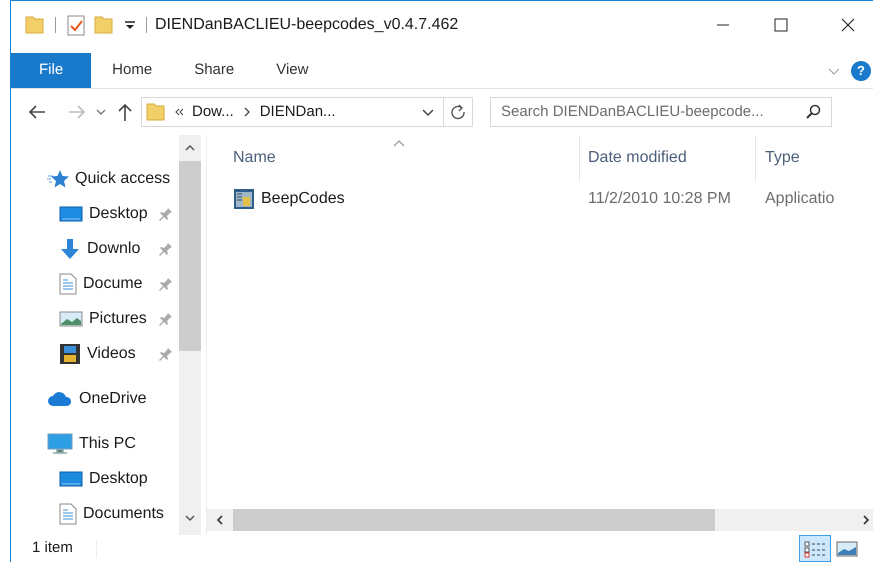 The width and height of the screenshot is (873, 562). Describe the element at coordinates (51, 70) in the screenshot. I see `ribbon-tab: File` at that location.